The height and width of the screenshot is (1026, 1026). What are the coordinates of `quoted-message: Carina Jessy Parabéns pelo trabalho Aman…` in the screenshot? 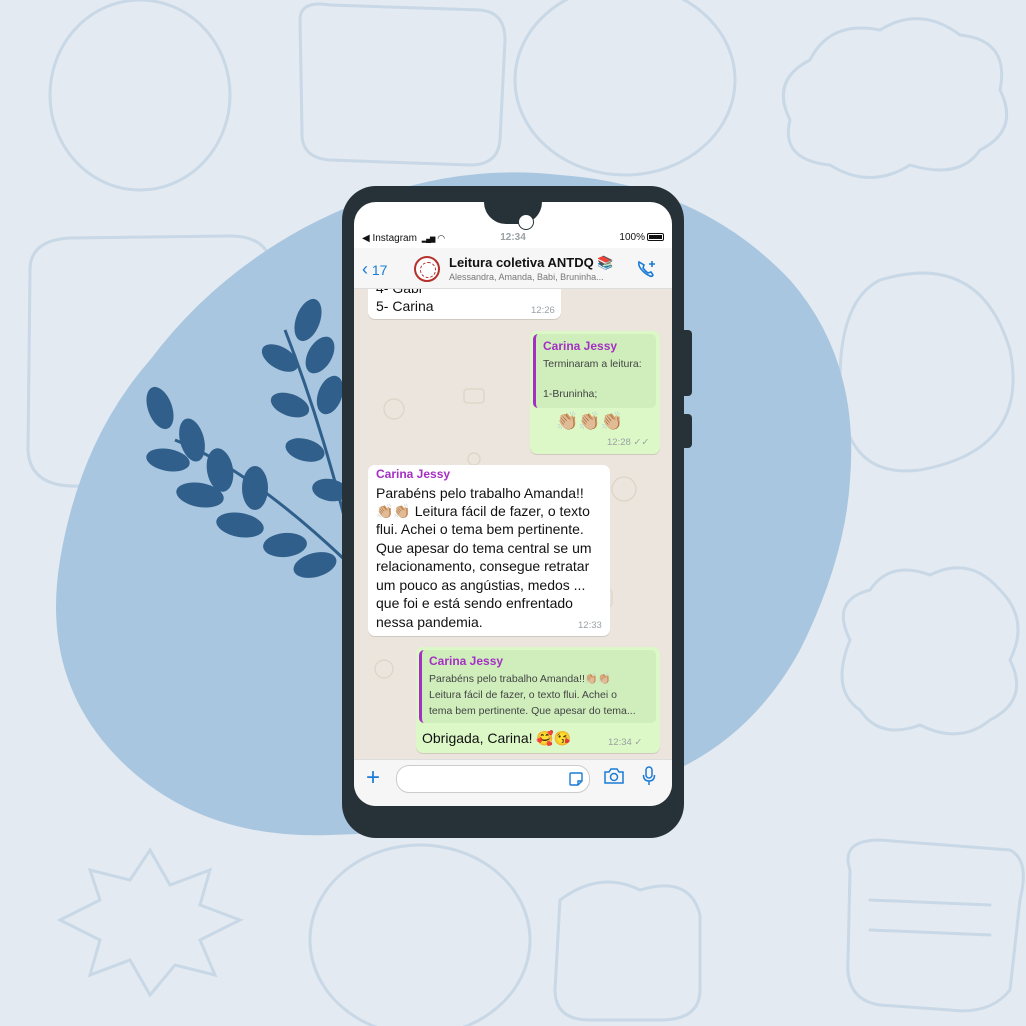 It's located at (537, 686).